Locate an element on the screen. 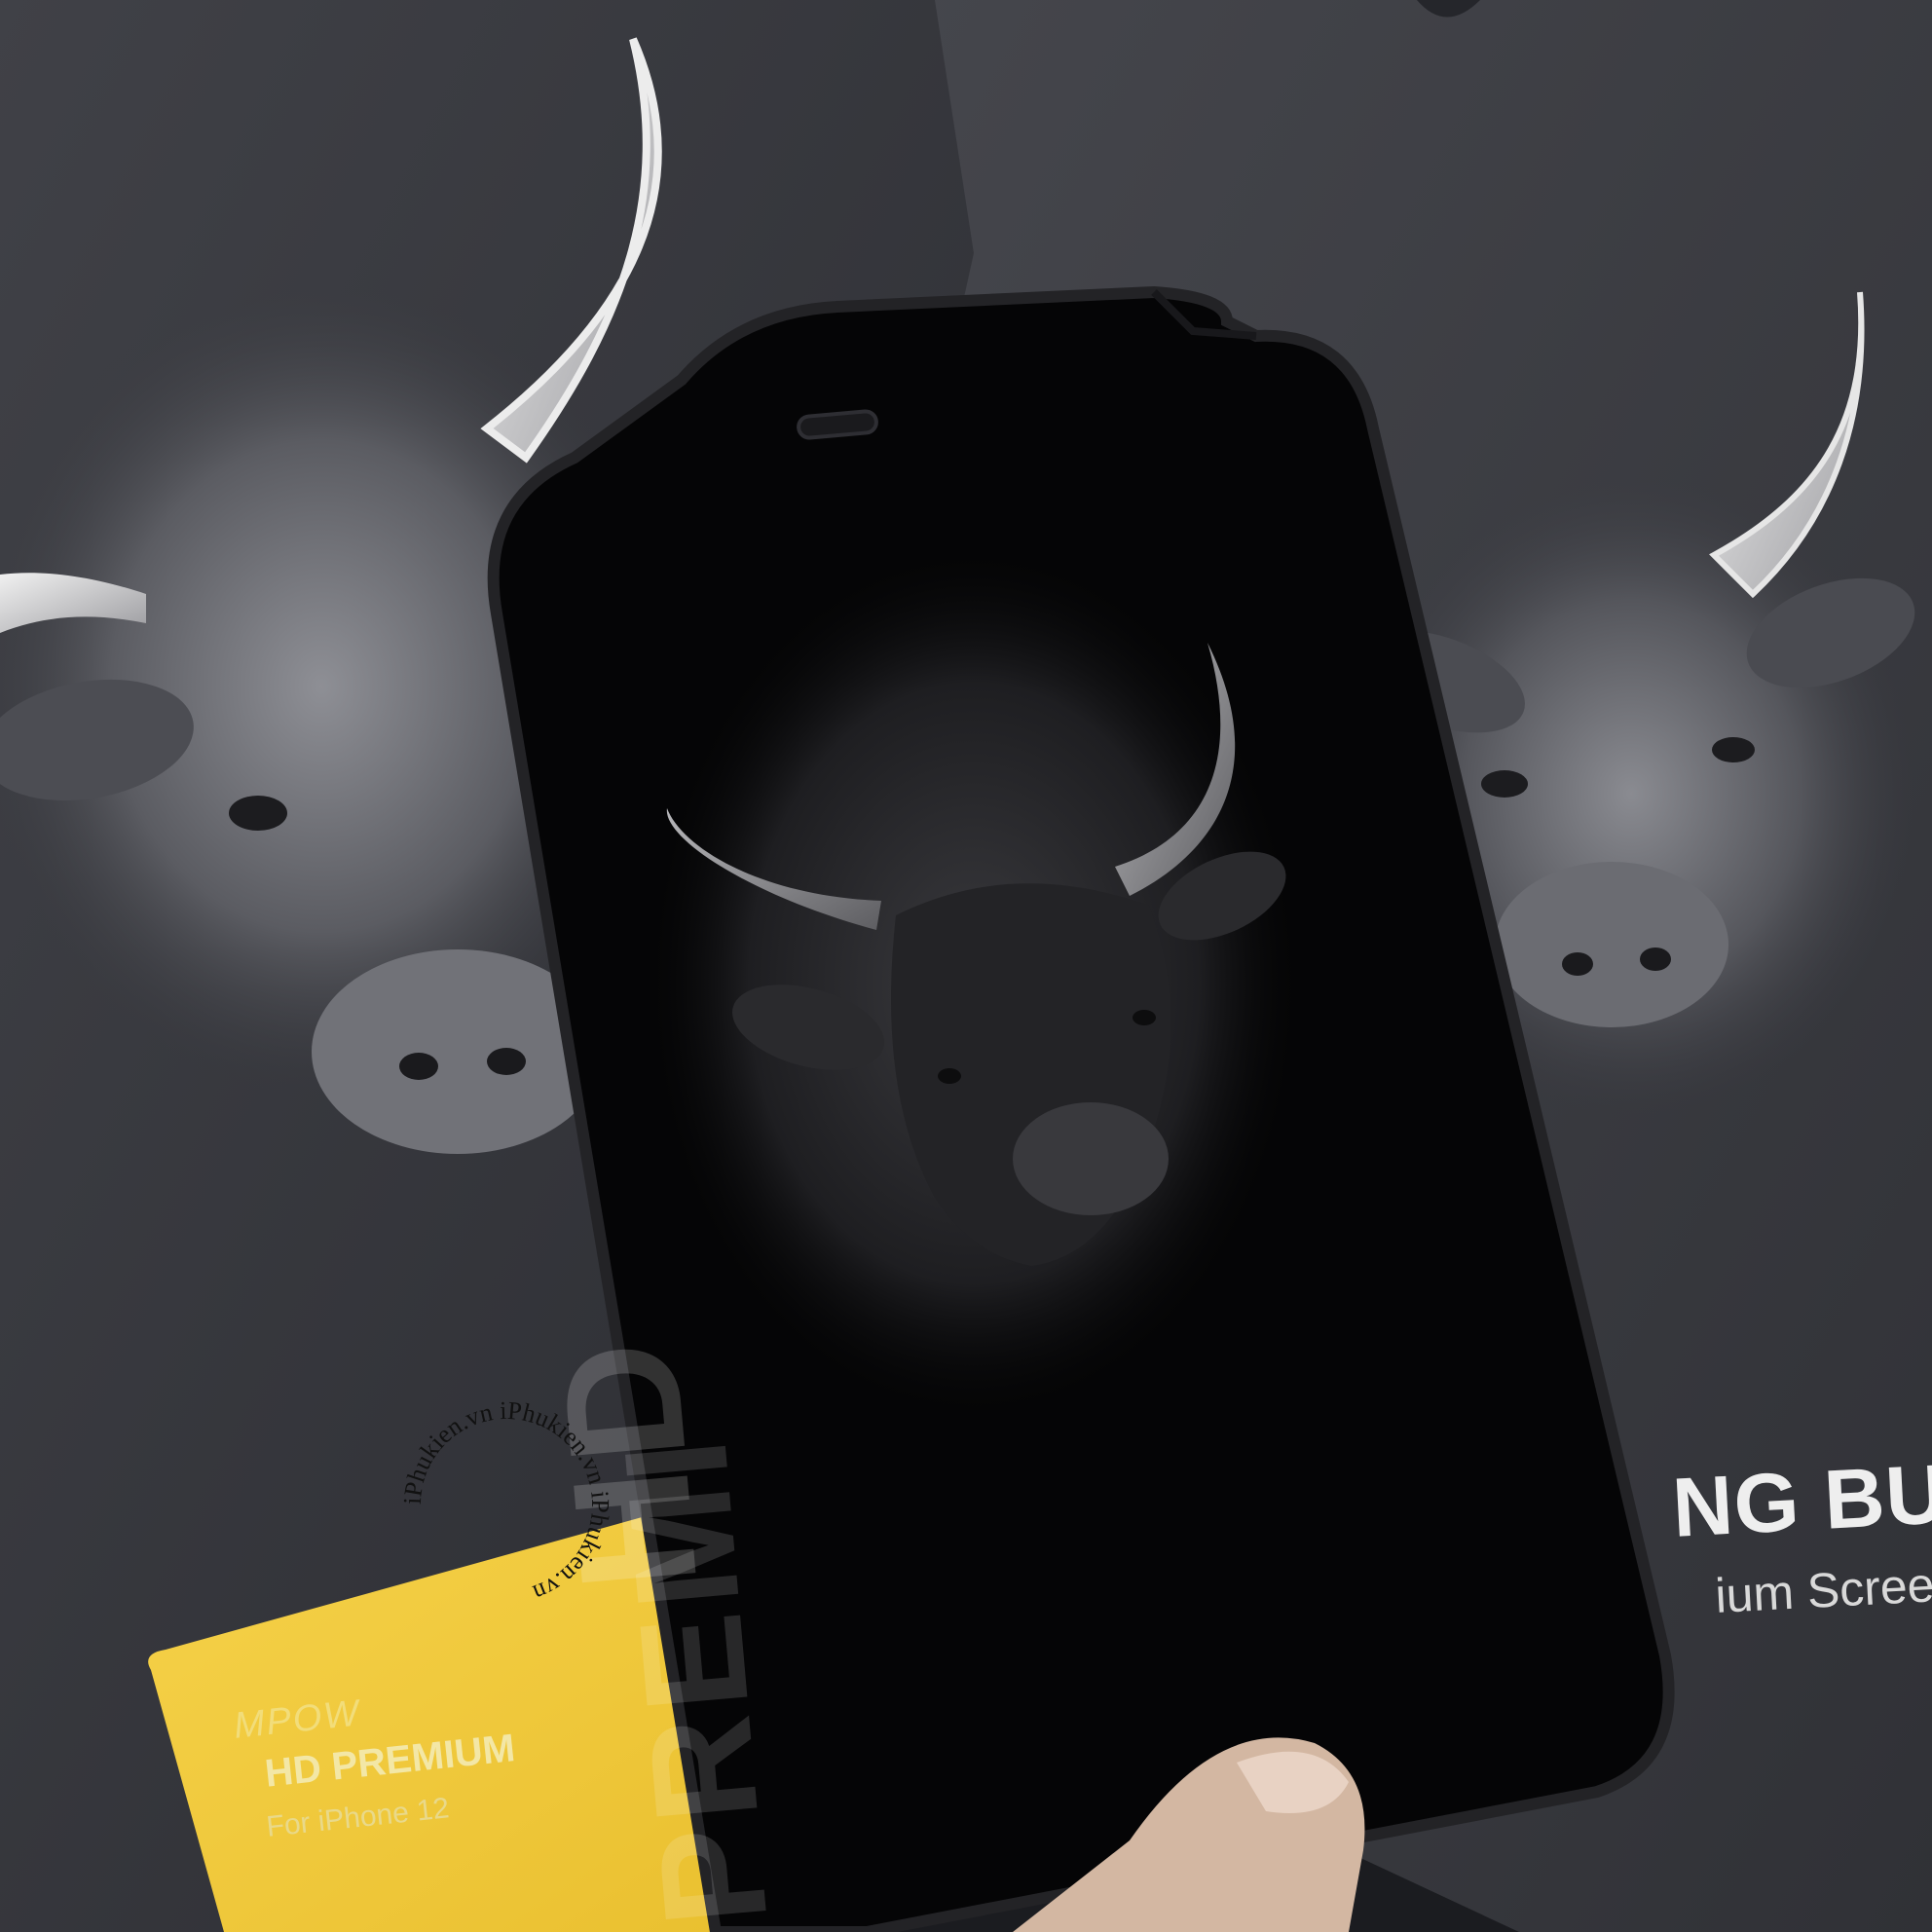 The width and height of the screenshot is (1932, 1932). svg-text:iPhukien.vn iPhukien.vn iPhu: iPhukien.vn iPhukien.vn iPhukien.vn is located at coordinates (506, 1502).